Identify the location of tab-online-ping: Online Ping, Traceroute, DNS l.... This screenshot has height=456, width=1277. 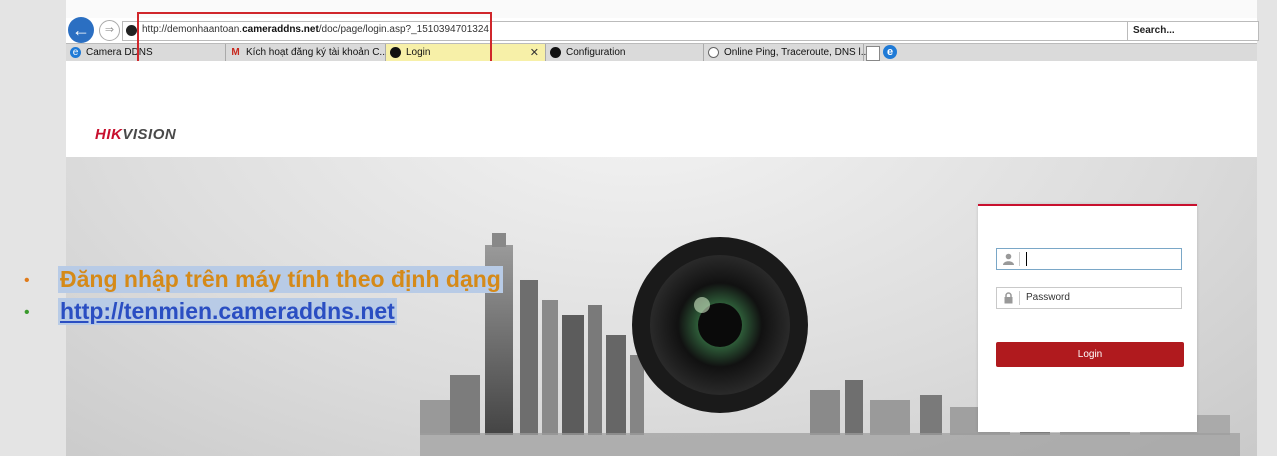
(786, 53).